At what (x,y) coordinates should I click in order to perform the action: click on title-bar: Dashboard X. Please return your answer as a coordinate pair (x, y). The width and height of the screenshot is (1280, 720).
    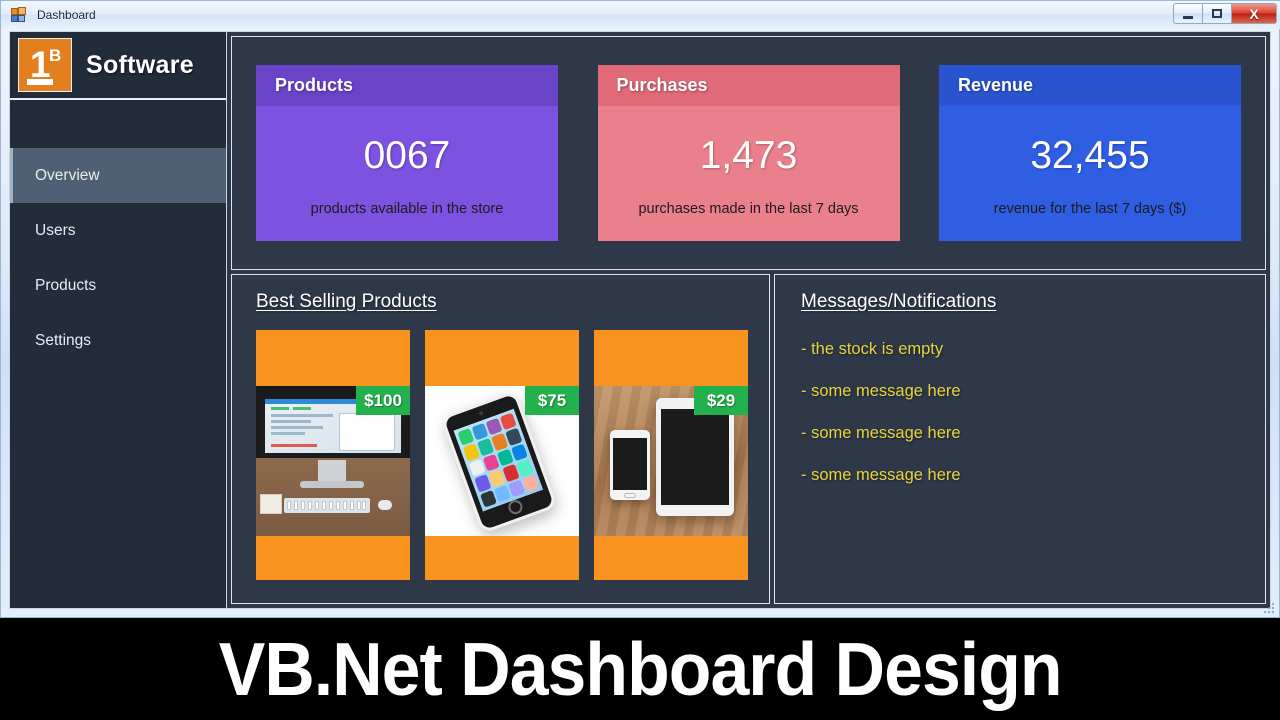
    Looking at the image, I should click on (640, 15).